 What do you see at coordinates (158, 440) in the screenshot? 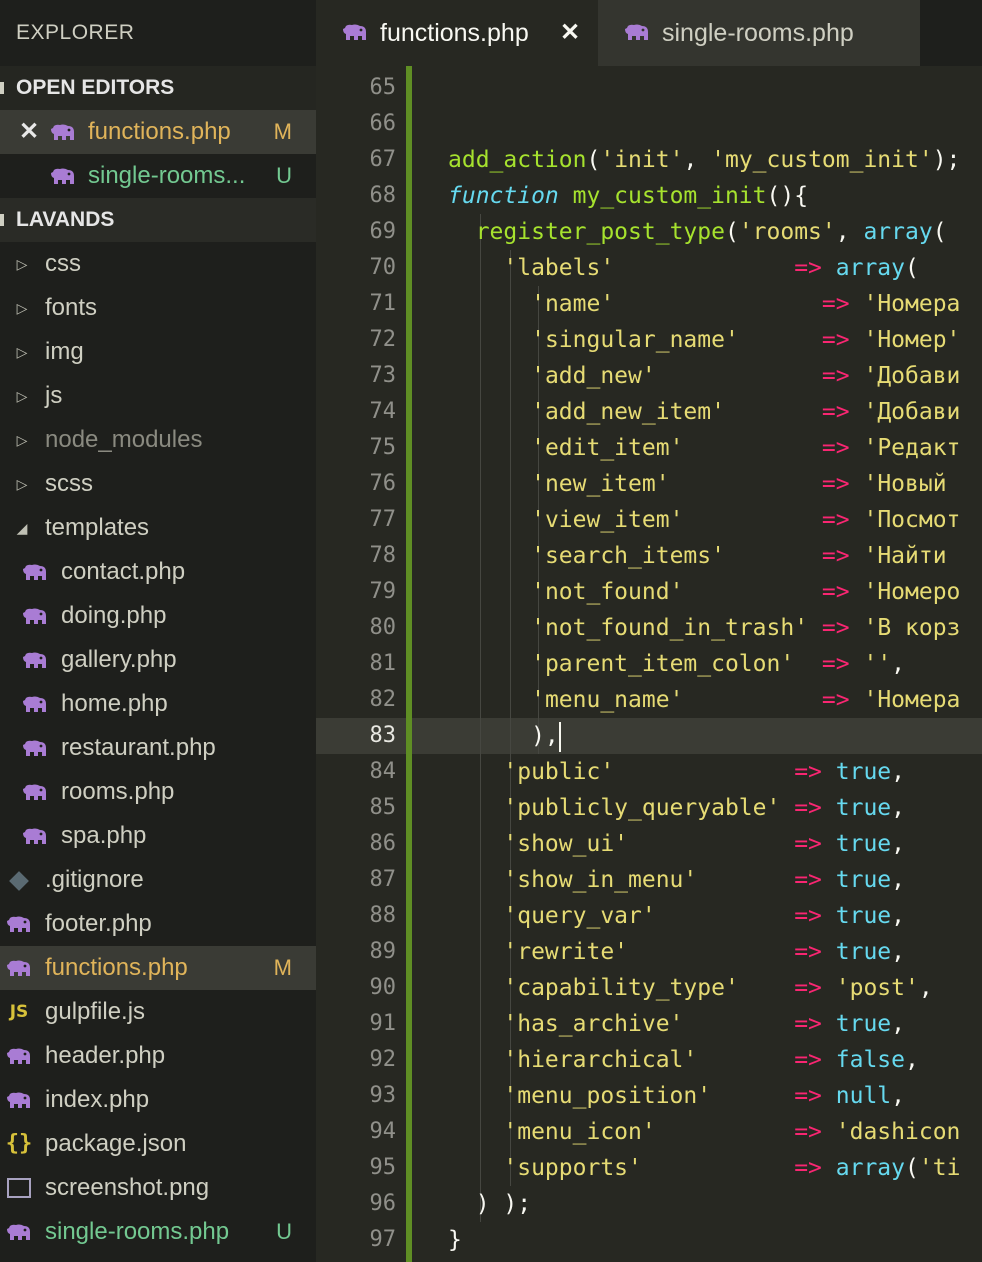
I see `folder-node-modules: ▷ node_modules` at bounding box center [158, 440].